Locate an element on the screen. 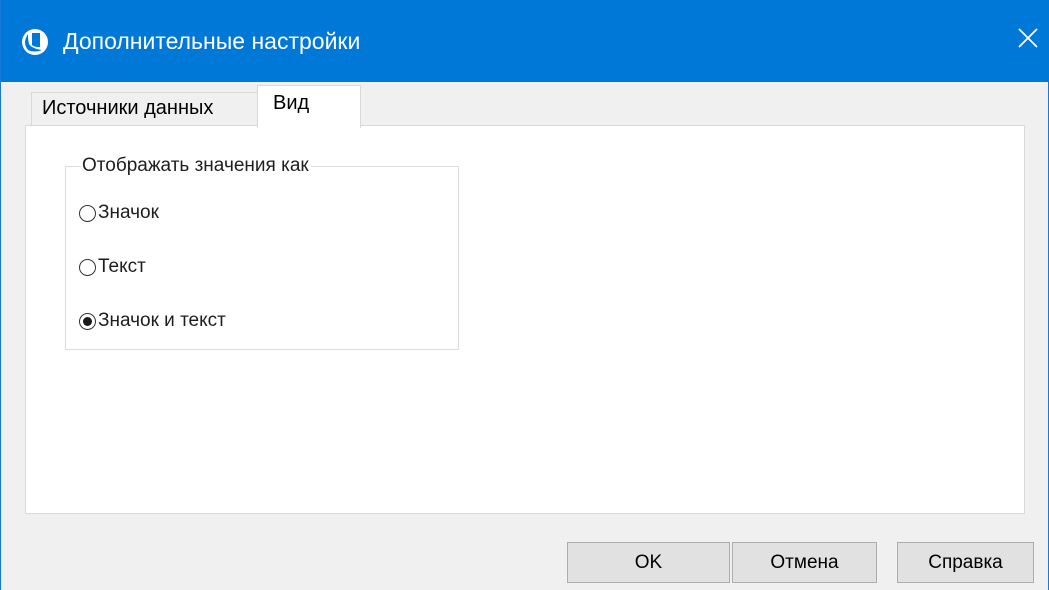  radio-button-checked is located at coordinates (87, 321).